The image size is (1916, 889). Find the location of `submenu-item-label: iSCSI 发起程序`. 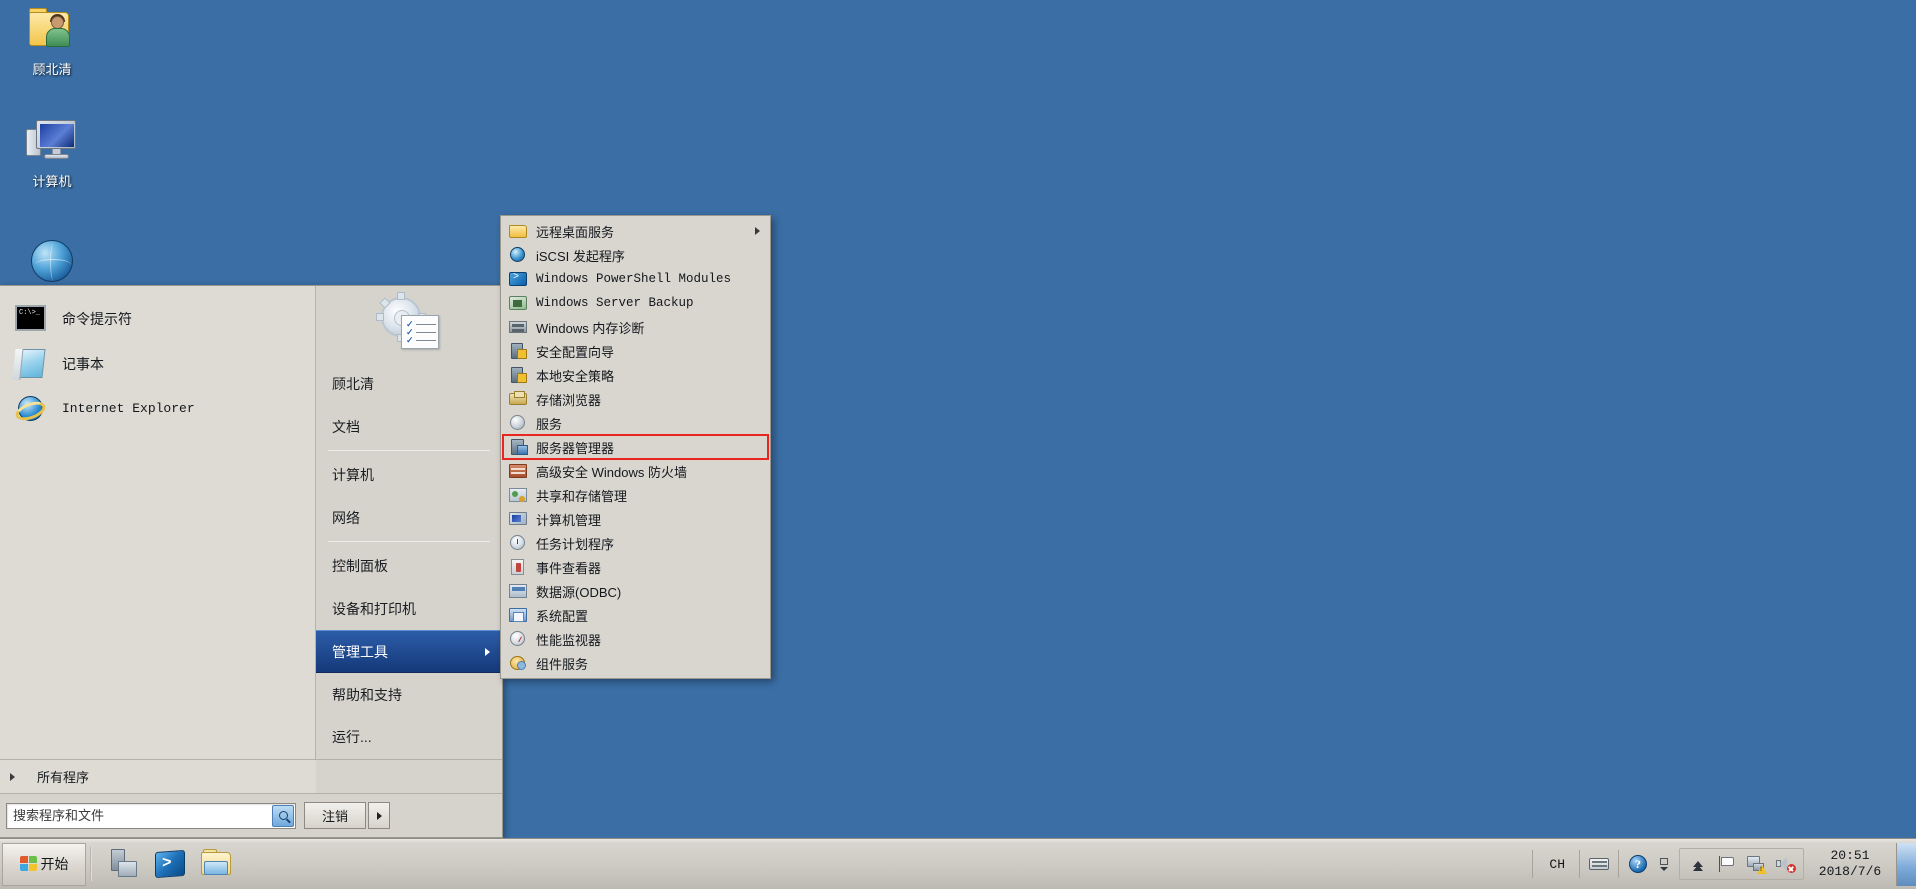

submenu-item-label: iSCSI 发起程序 is located at coordinates (580, 256).